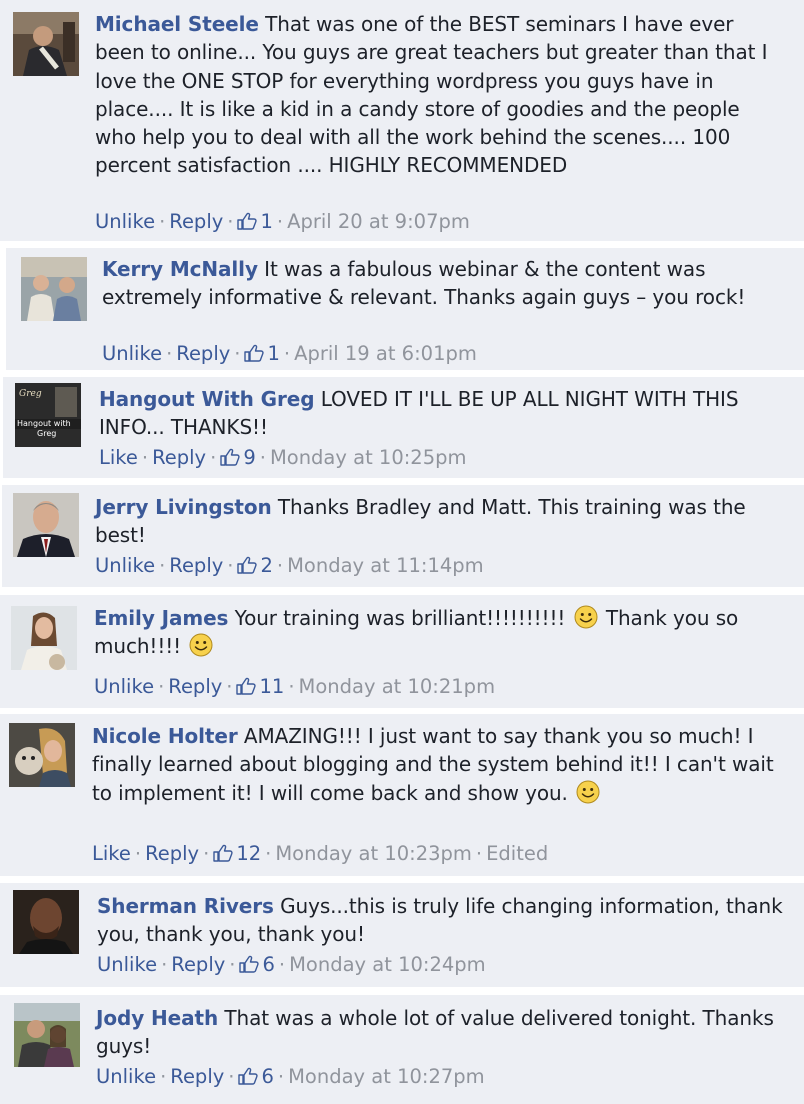 The height and width of the screenshot is (1104, 804). Describe the element at coordinates (272, 686) in the screenshot. I see `like-count-value: 11` at that location.